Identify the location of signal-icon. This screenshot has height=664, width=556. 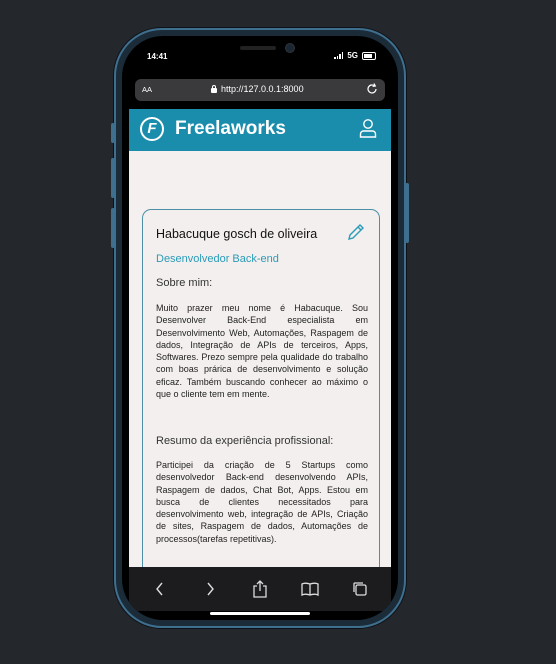
(339, 55).